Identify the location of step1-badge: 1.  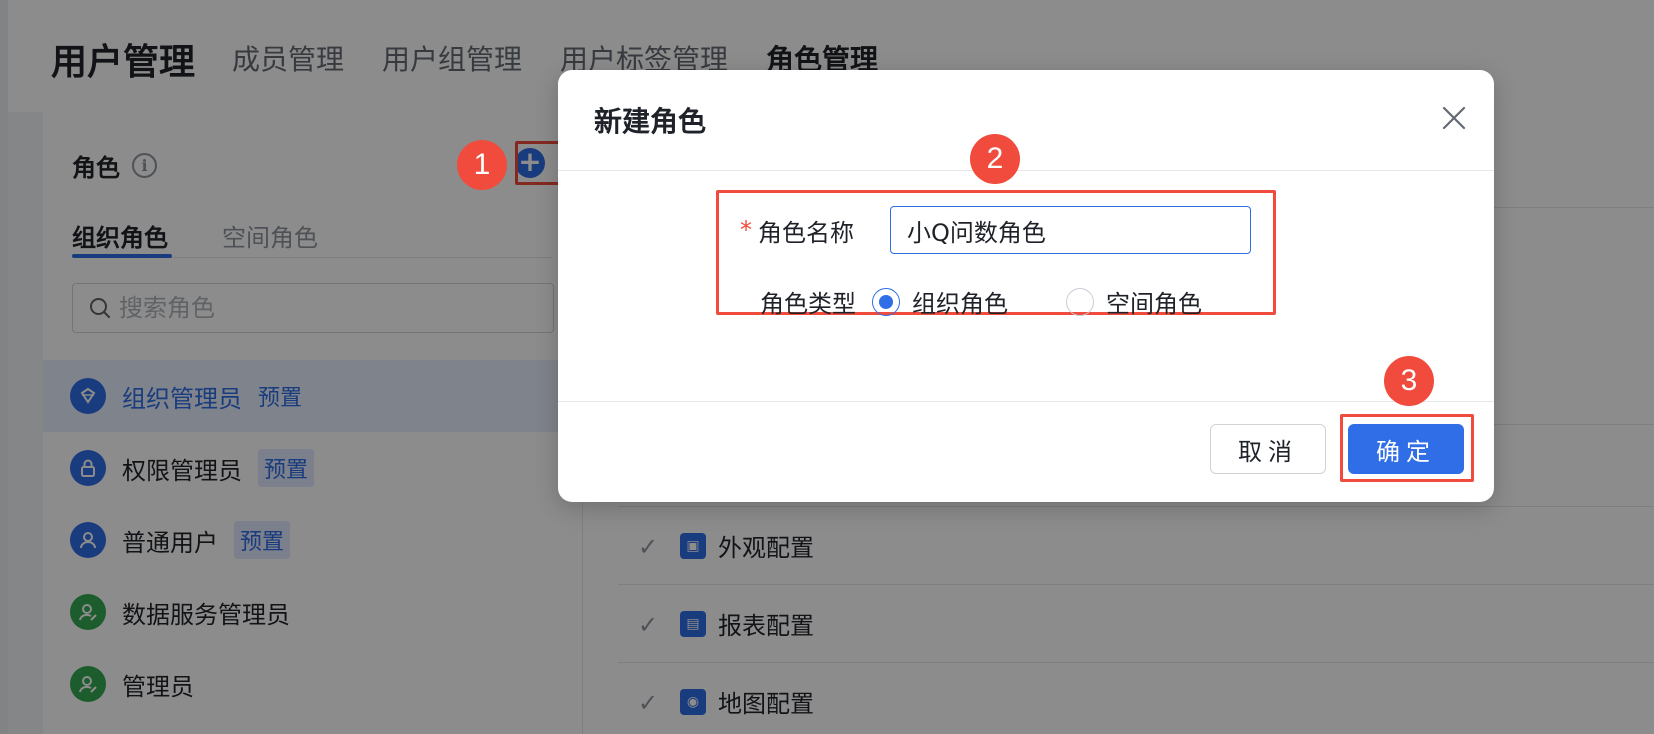
(482, 165).